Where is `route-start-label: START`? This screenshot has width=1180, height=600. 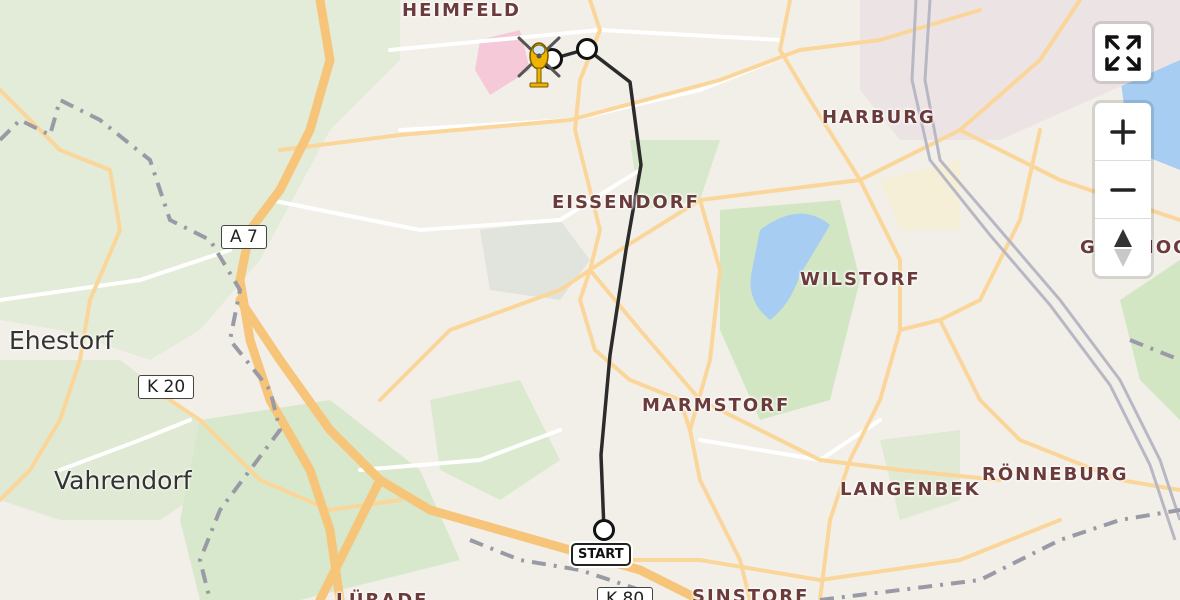
route-start-label: START is located at coordinates (601, 554).